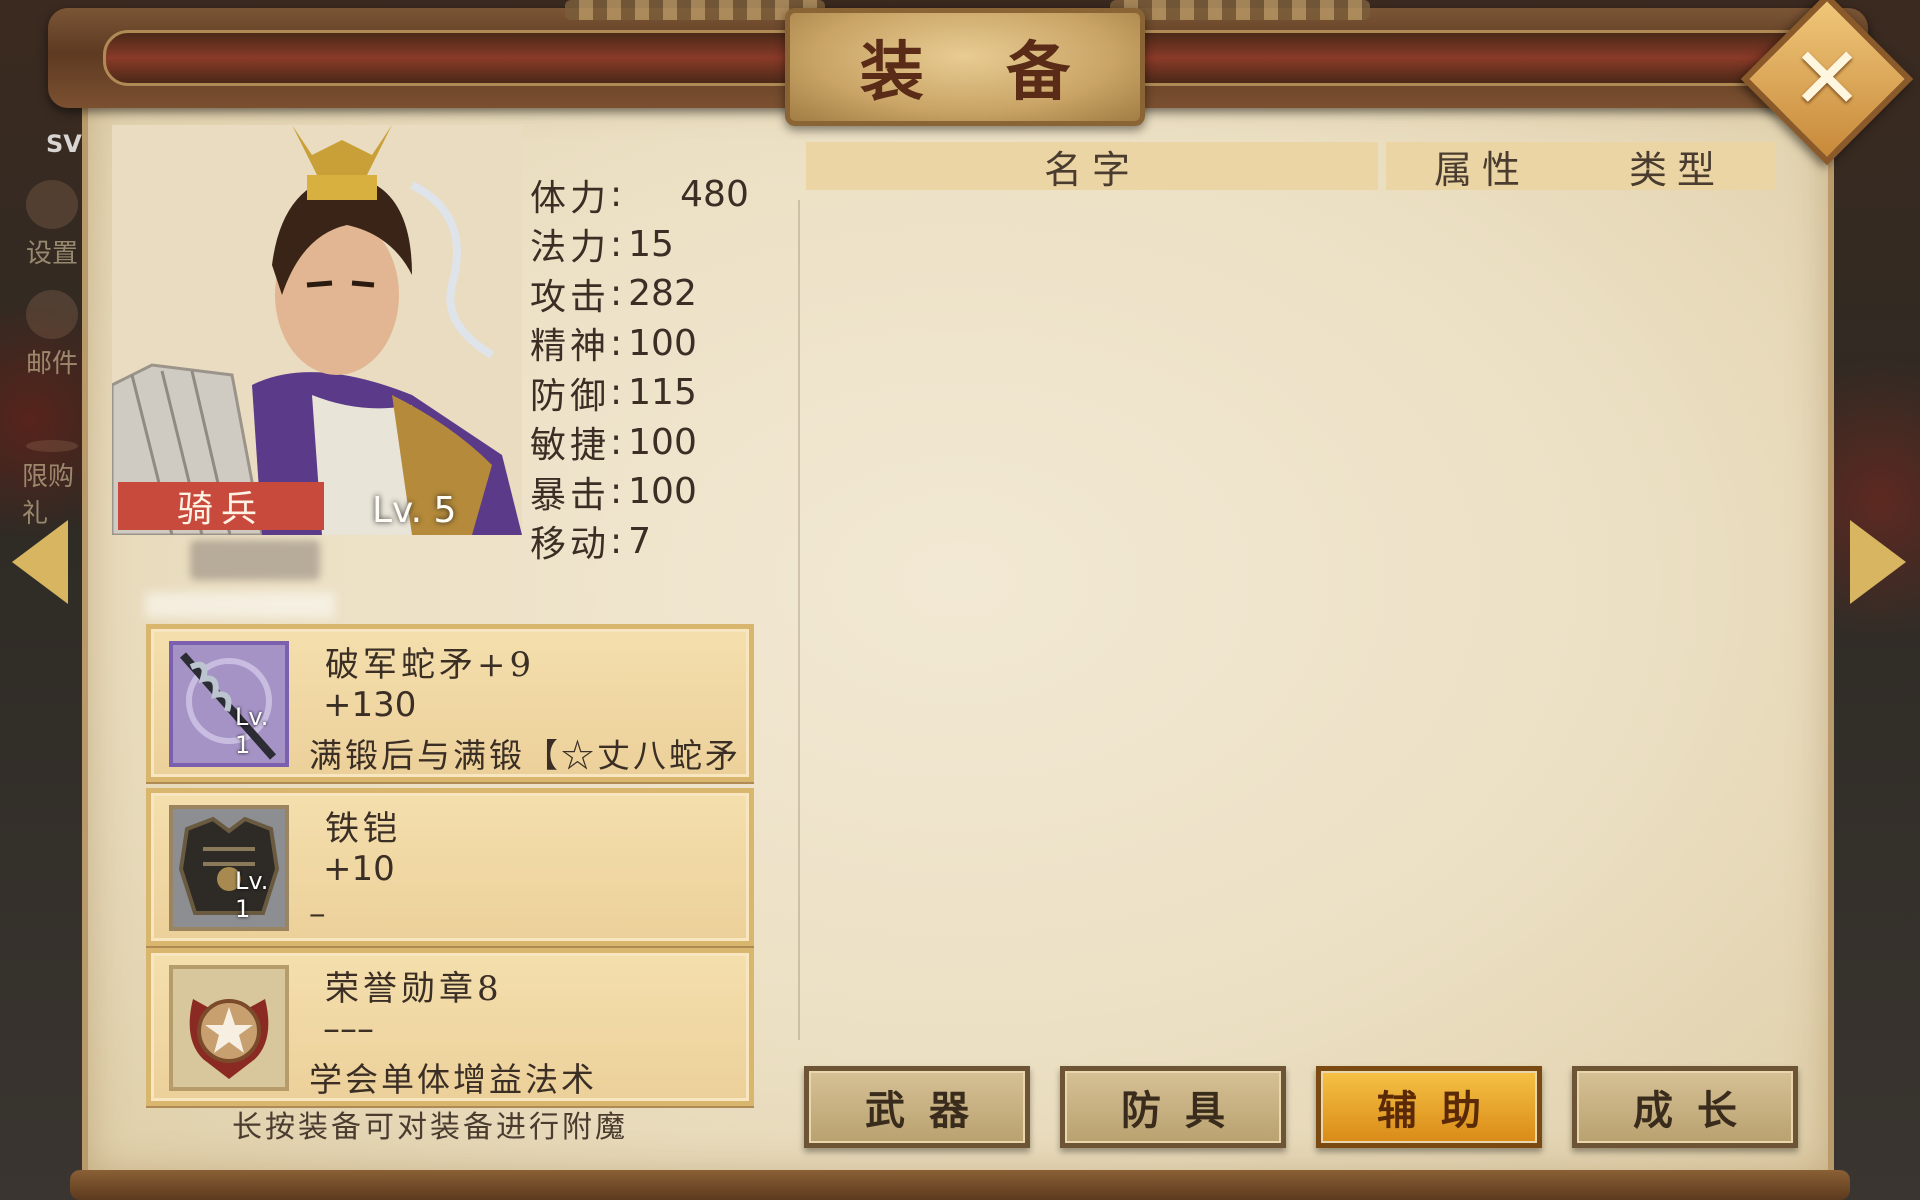  I want to click on armor-icon: Lv. 1, so click(229, 868).